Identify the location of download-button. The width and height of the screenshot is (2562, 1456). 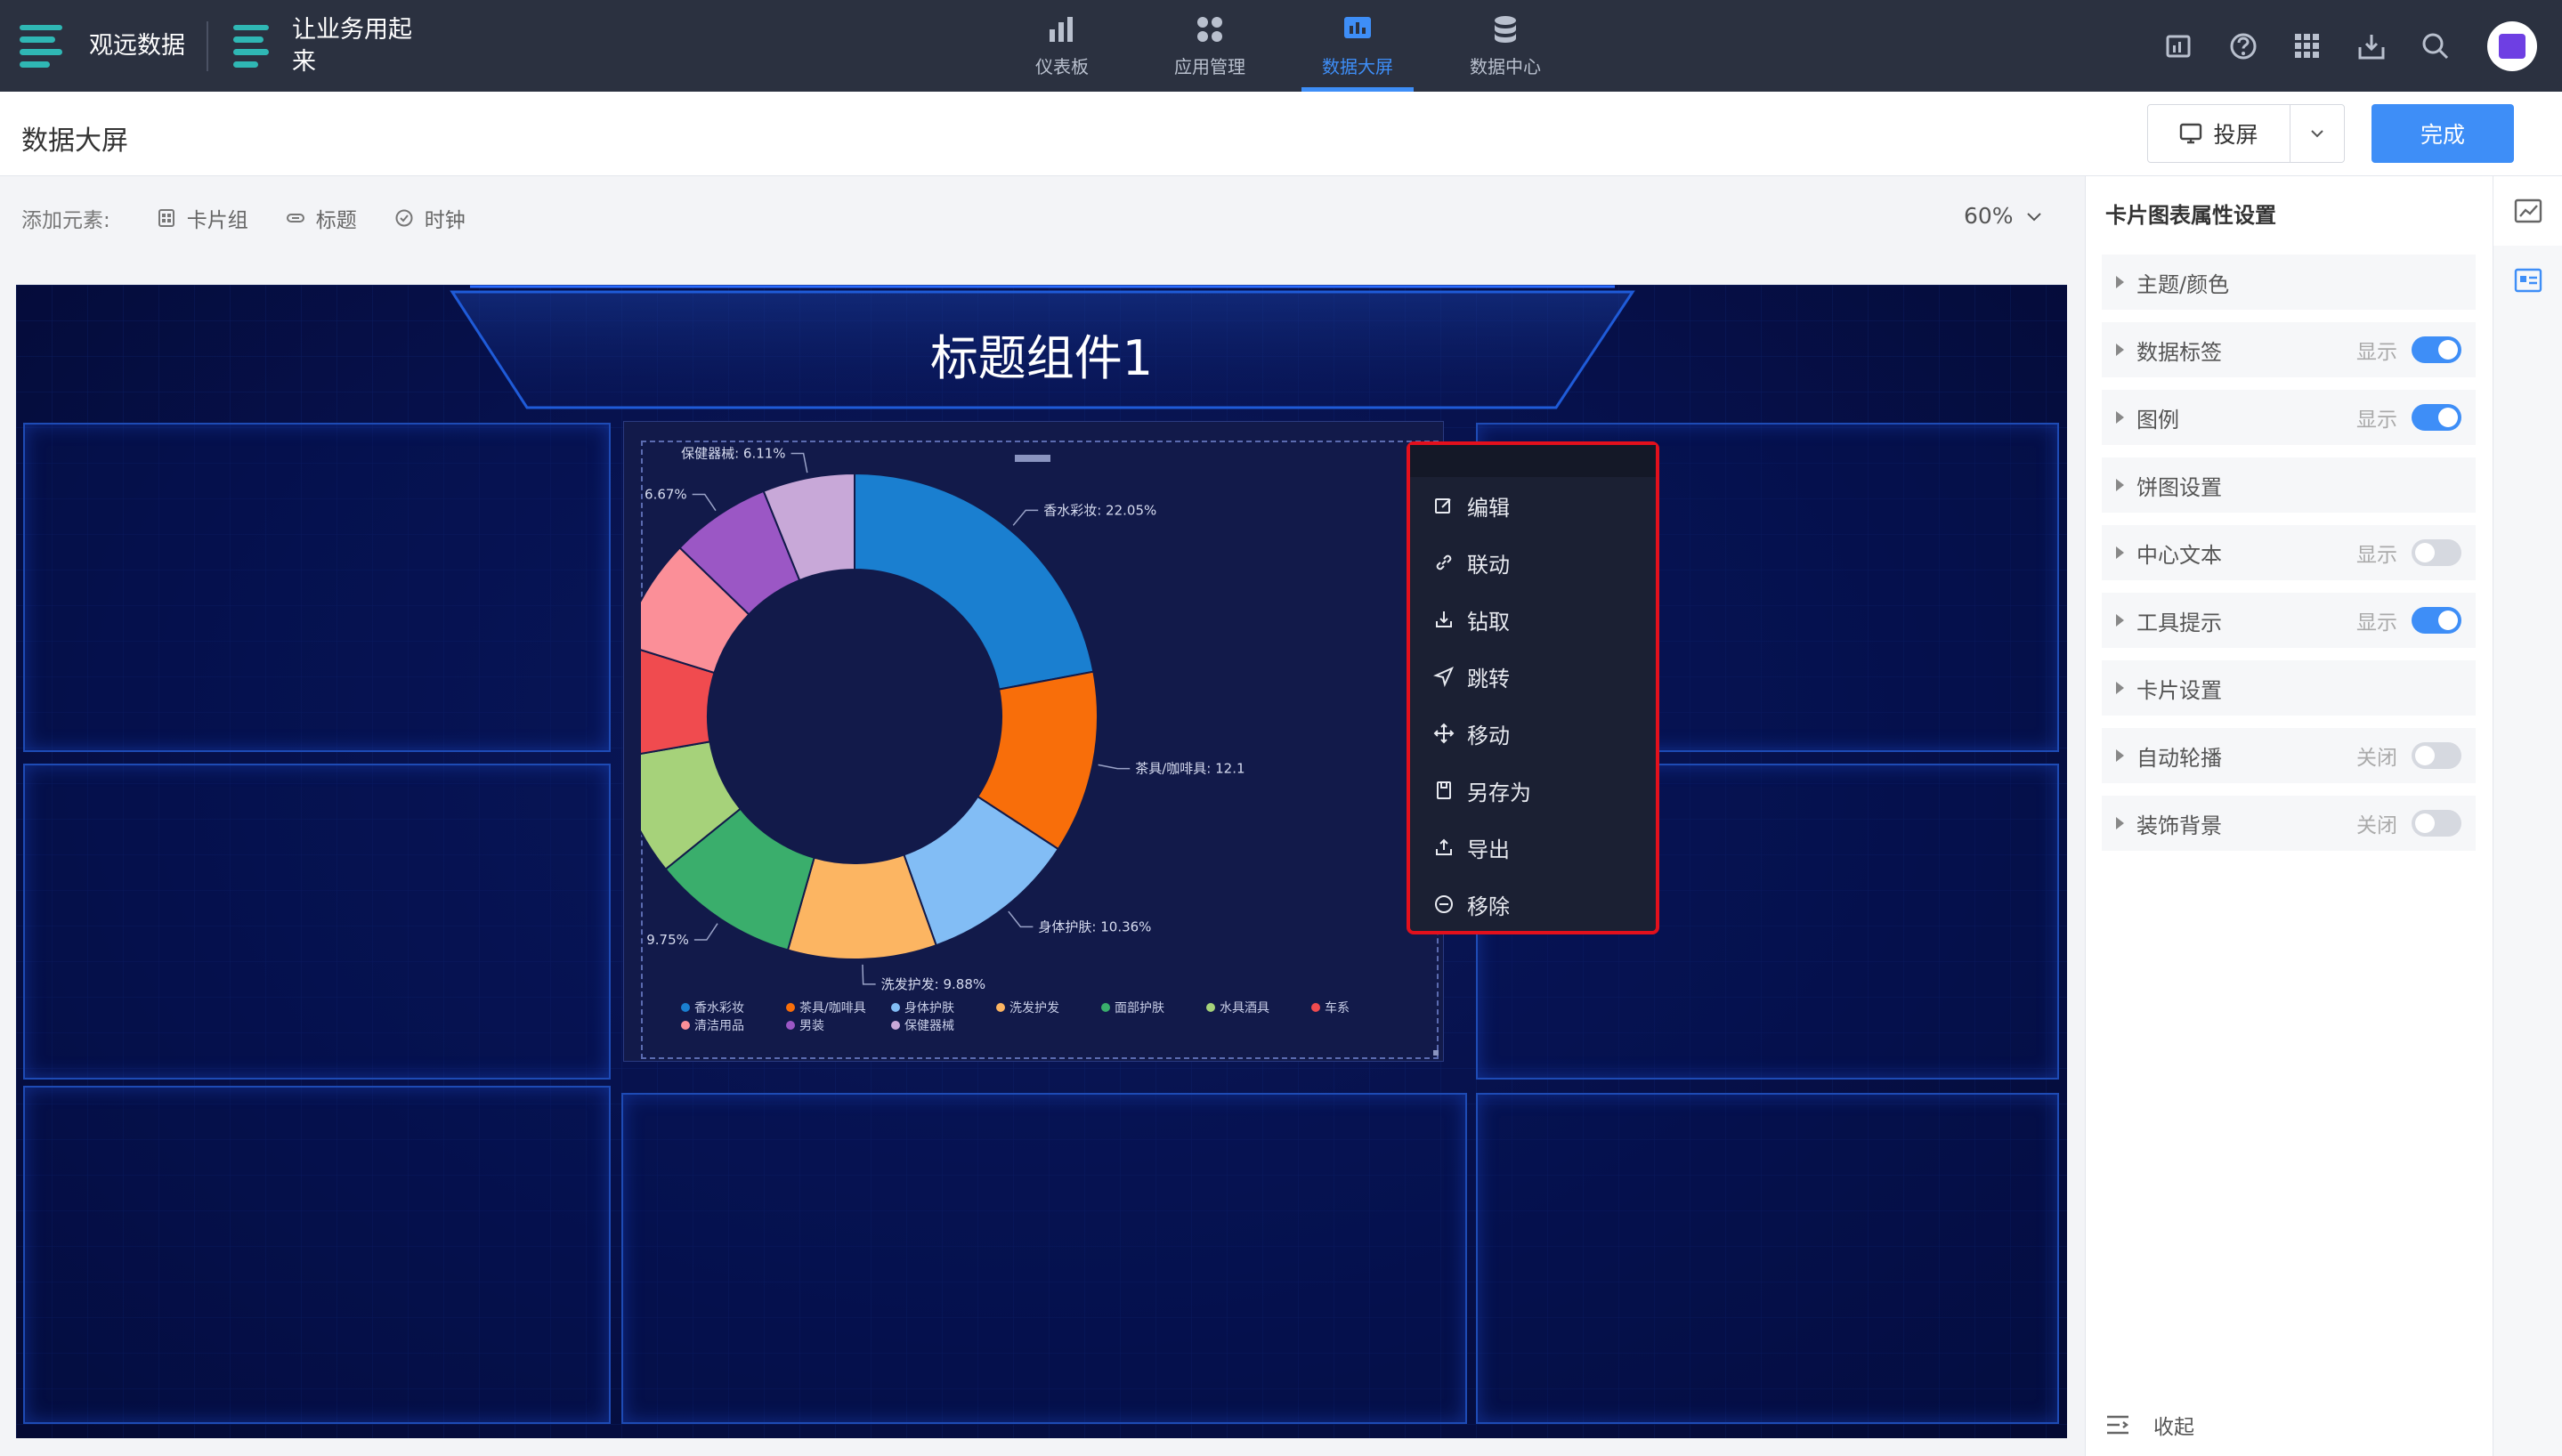
(2371, 46).